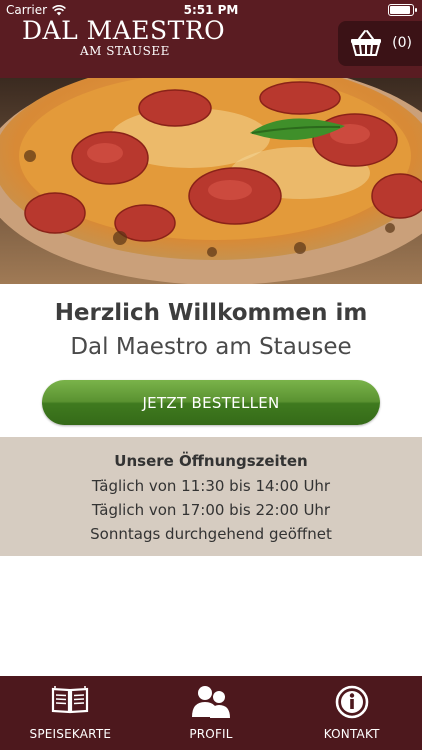  What do you see at coordinates (211, 702) in the screenshot?
I see `profile-icon` at bounding box center [211, 702].